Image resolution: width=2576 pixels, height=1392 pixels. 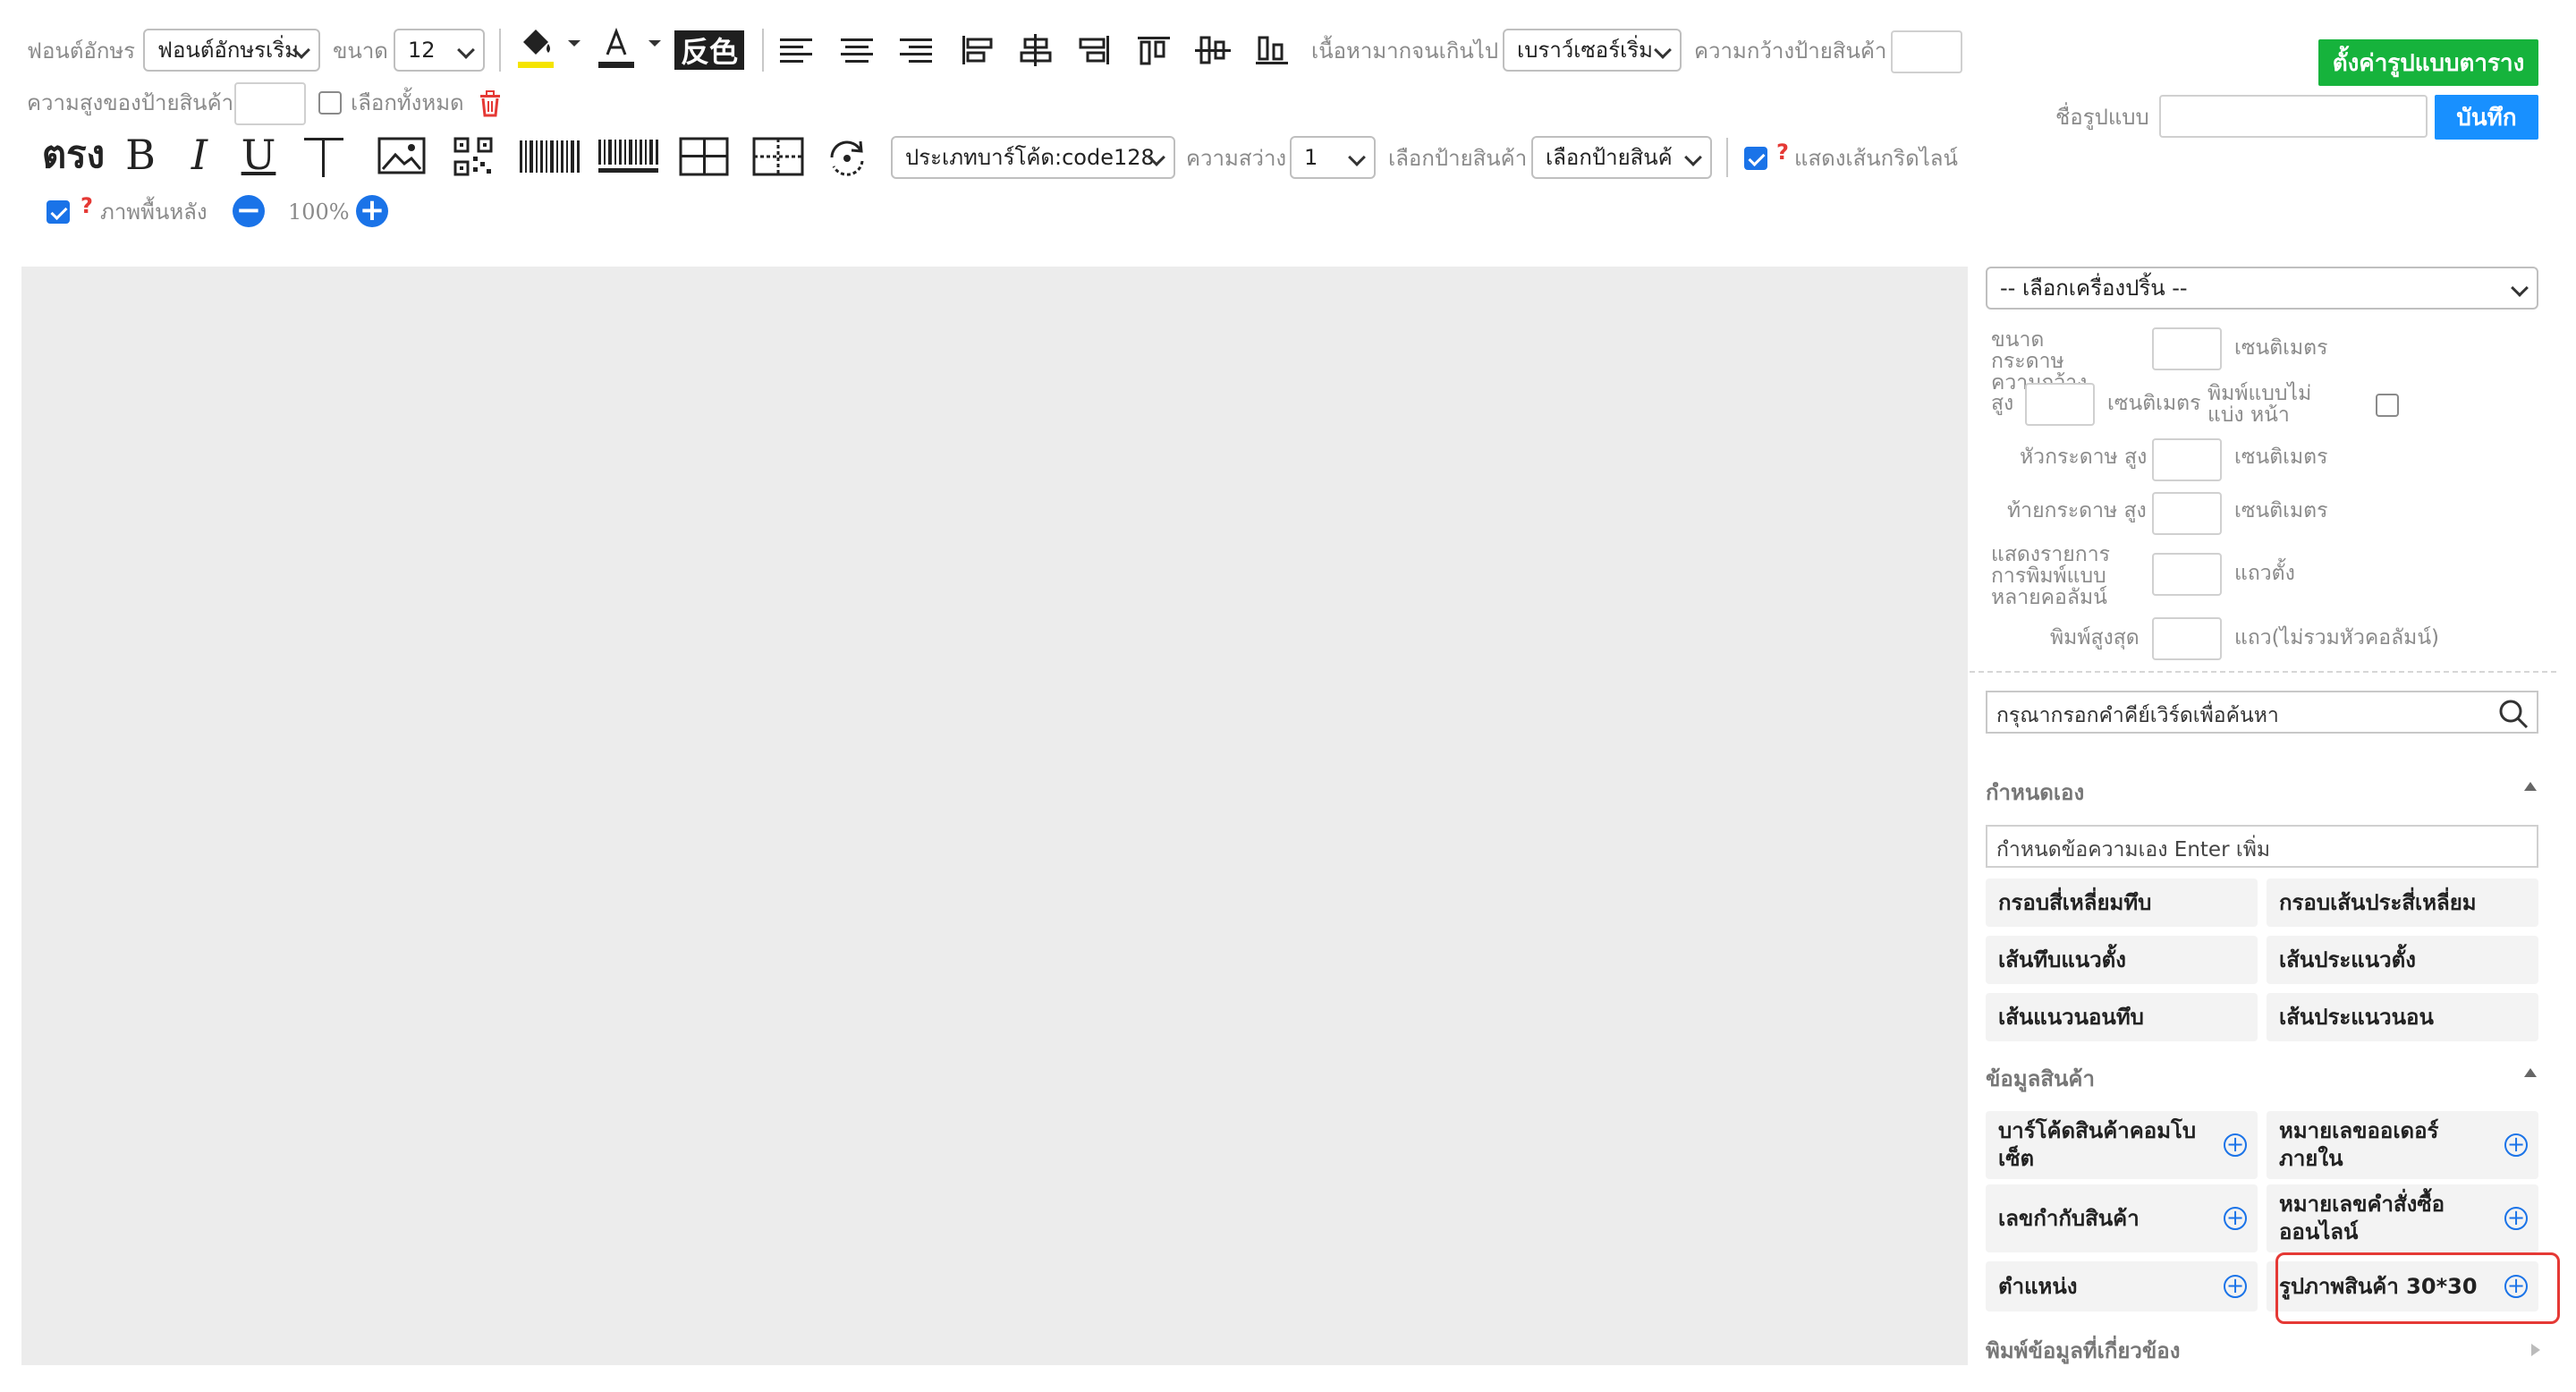 I want to click on tile-location: ตำแหน่ง +, so click(x=2122, y=1286).